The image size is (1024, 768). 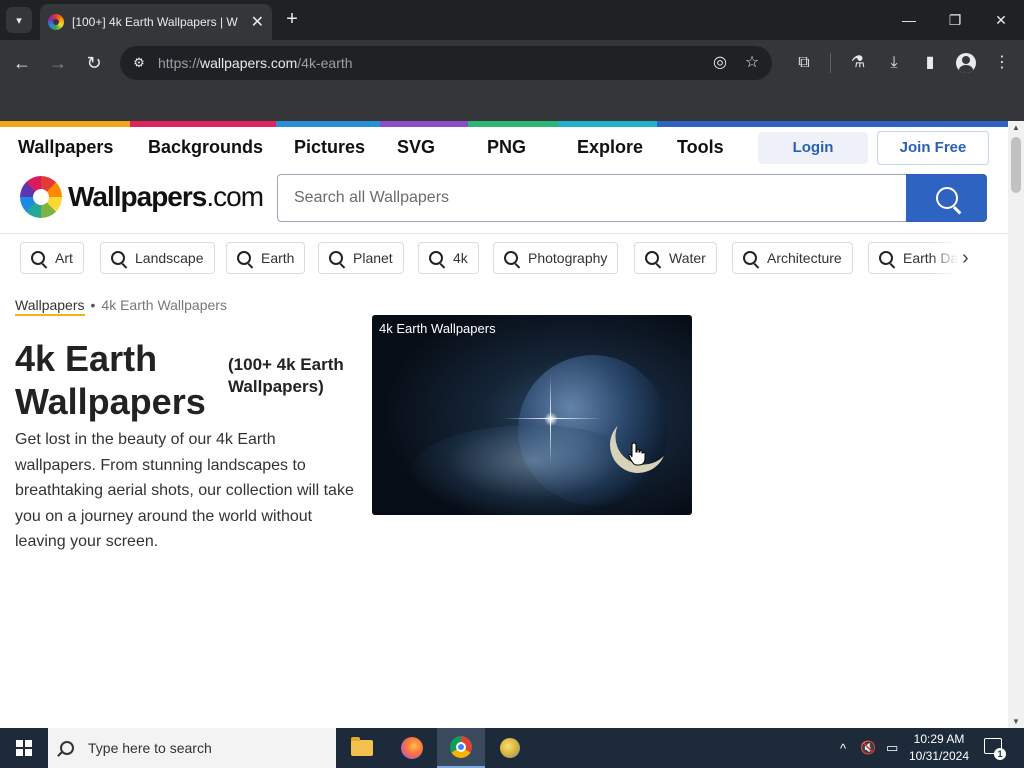 I want to click on logo-text: Wallpapers.com, so click(x=166, y=196).